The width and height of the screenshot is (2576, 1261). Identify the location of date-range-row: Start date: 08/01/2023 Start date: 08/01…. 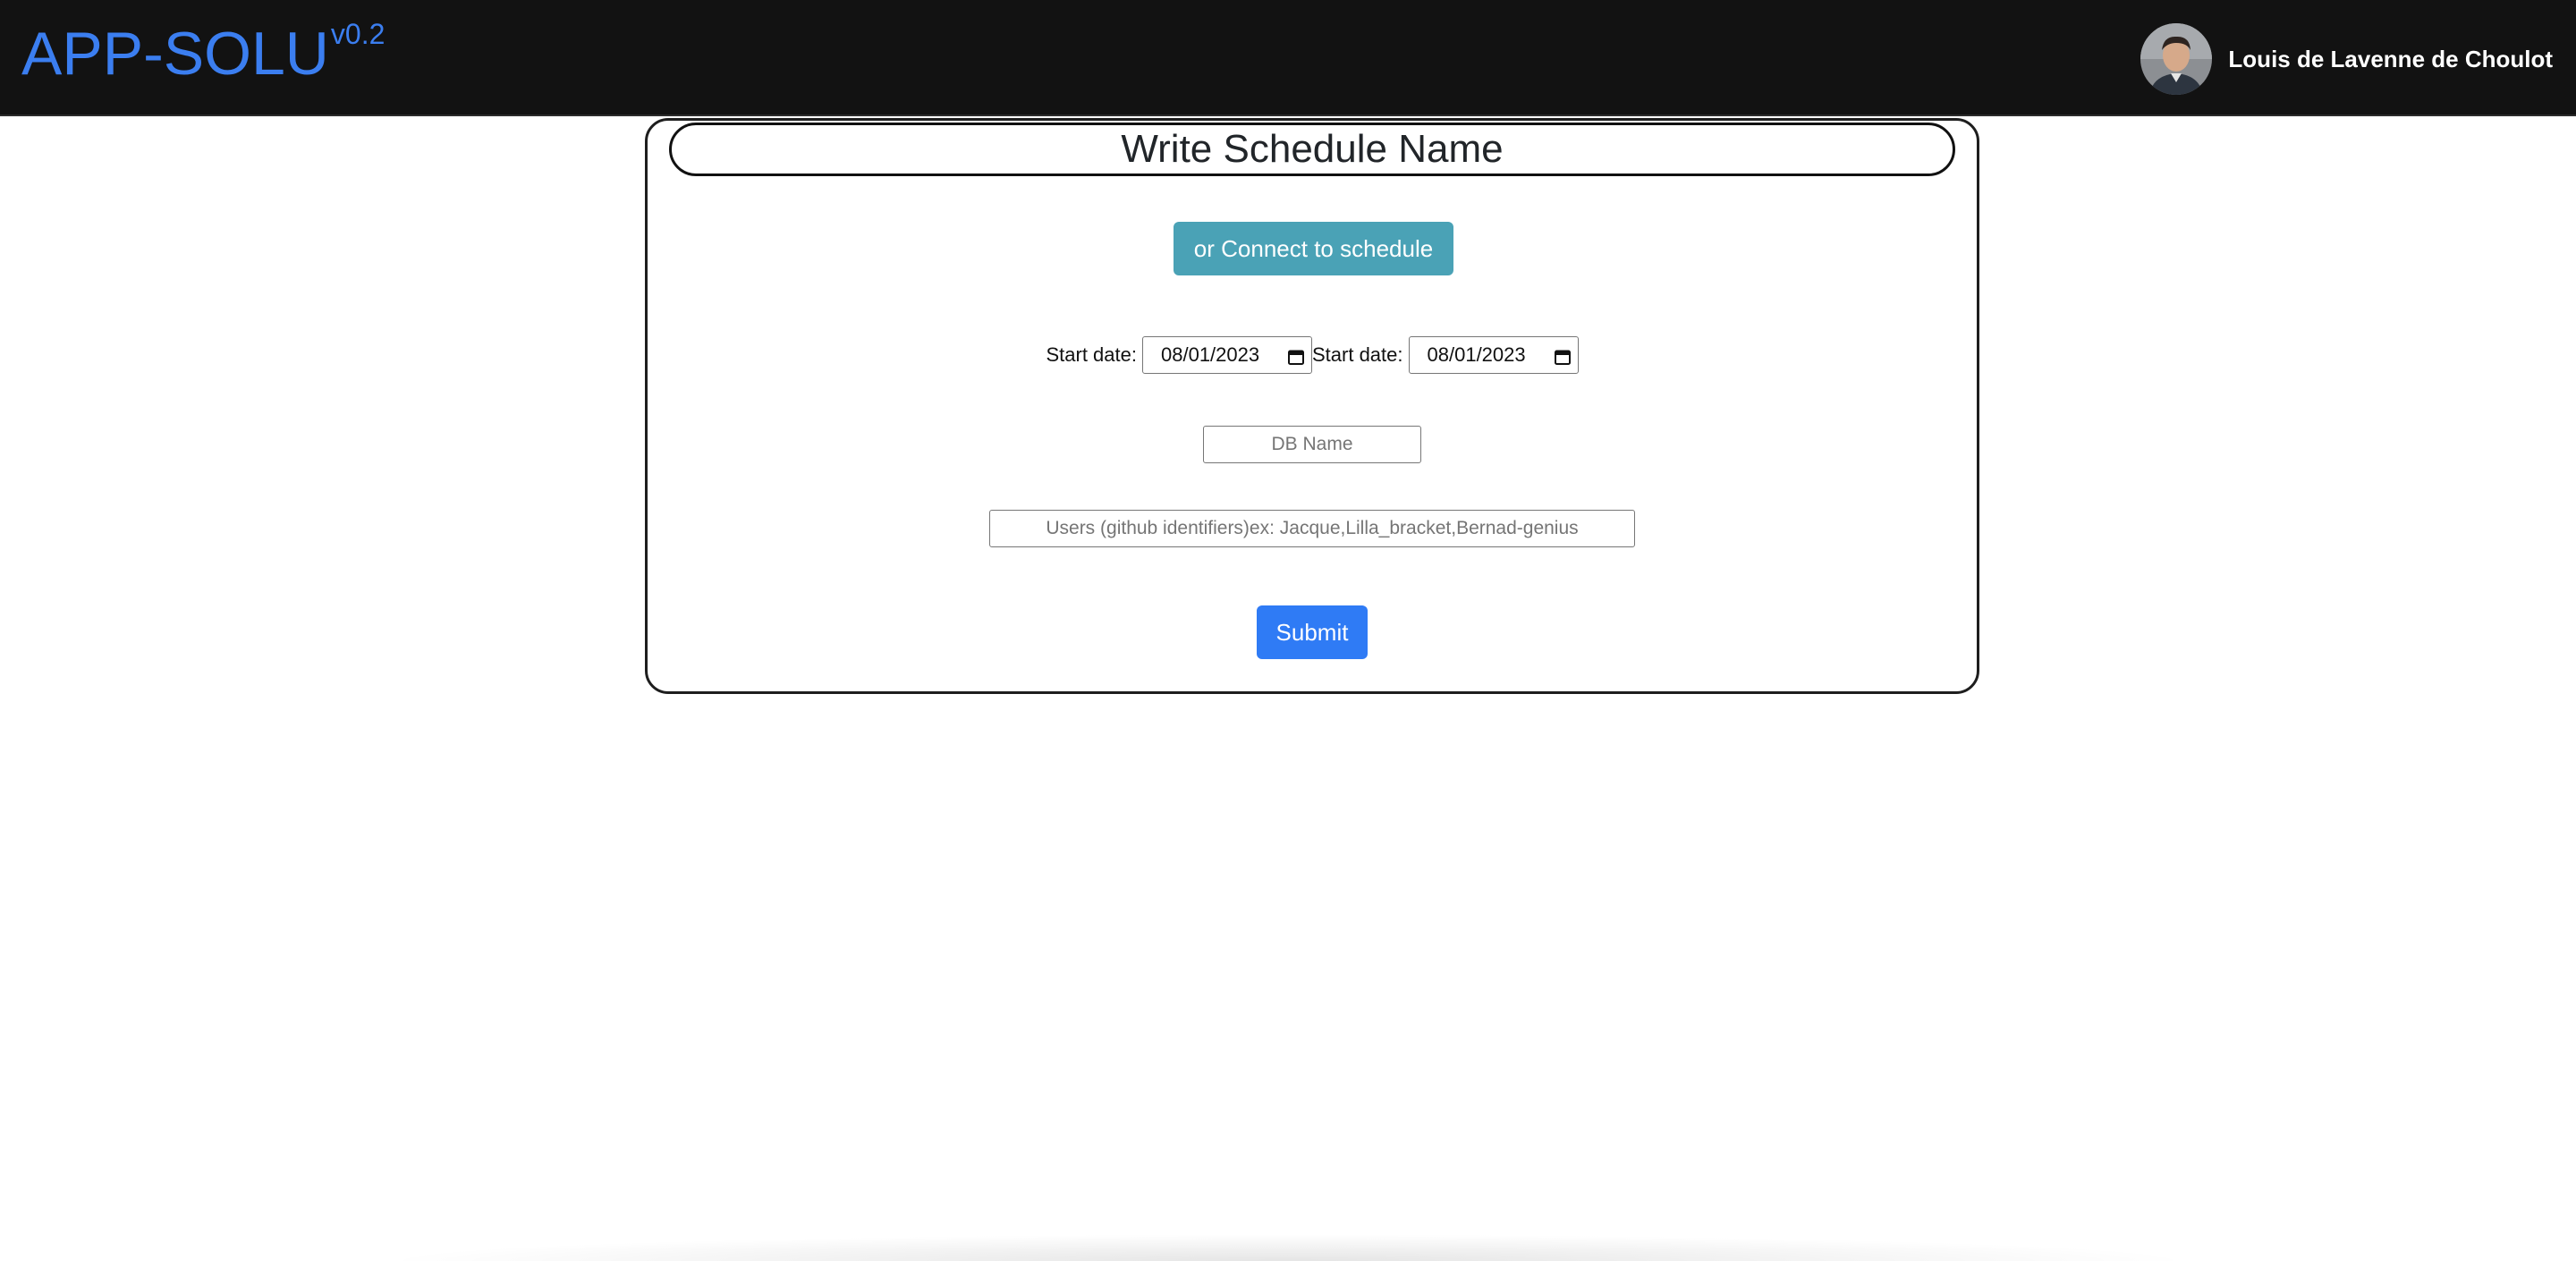
(1312, 355).